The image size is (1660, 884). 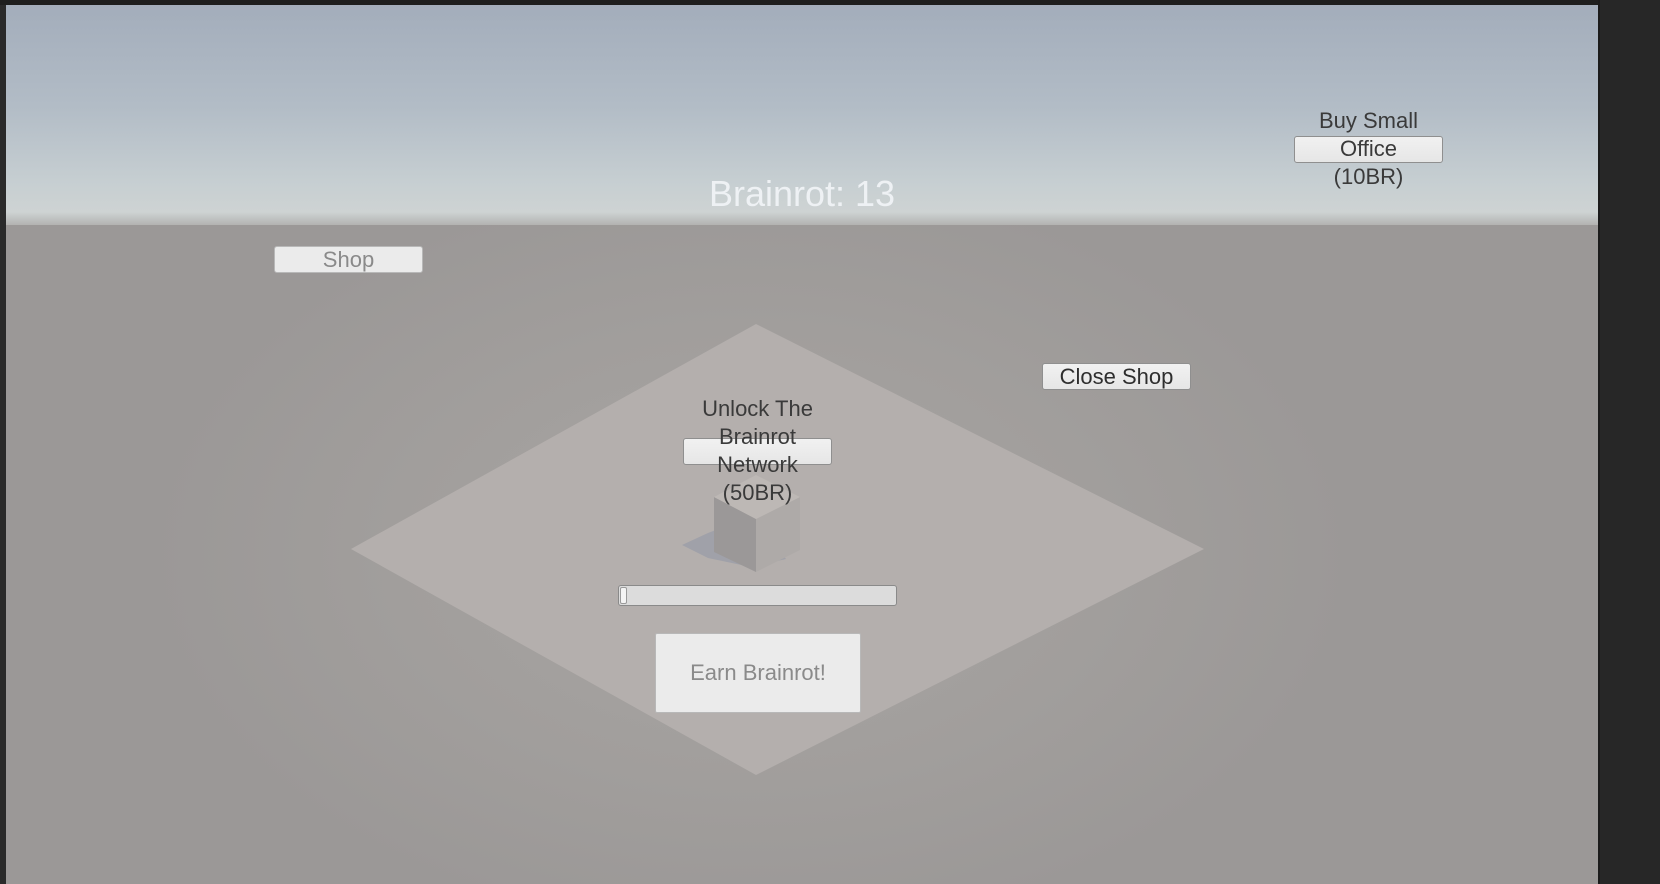 What do you see at coordinates (757, 451) in the screenshot?
I see `unlock-network-button` at bounding box center [757, 451].